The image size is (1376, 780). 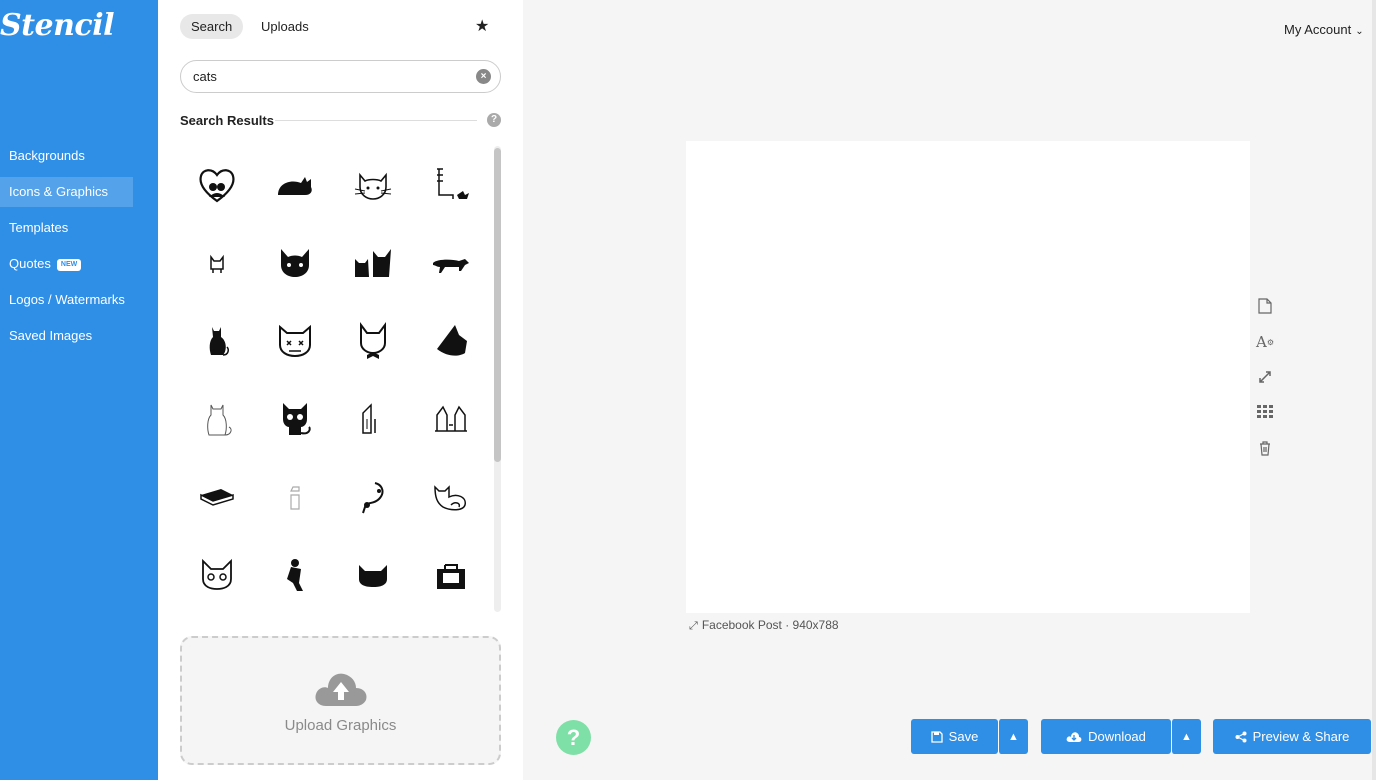 What do you see at coordinates (1074, 736) in the screenshot?
I see `cloud-download-icon` at bounding box center [1074, 736].